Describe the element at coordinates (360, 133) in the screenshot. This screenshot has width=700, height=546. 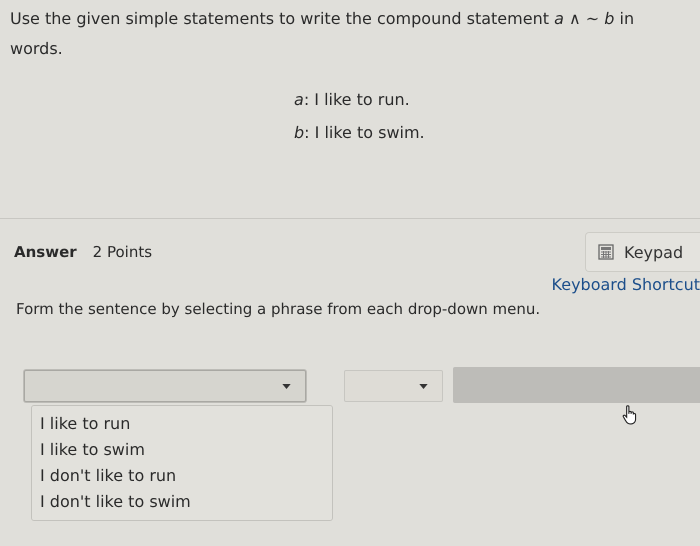
I see `statement-text: b: I like to swim.` at that location.